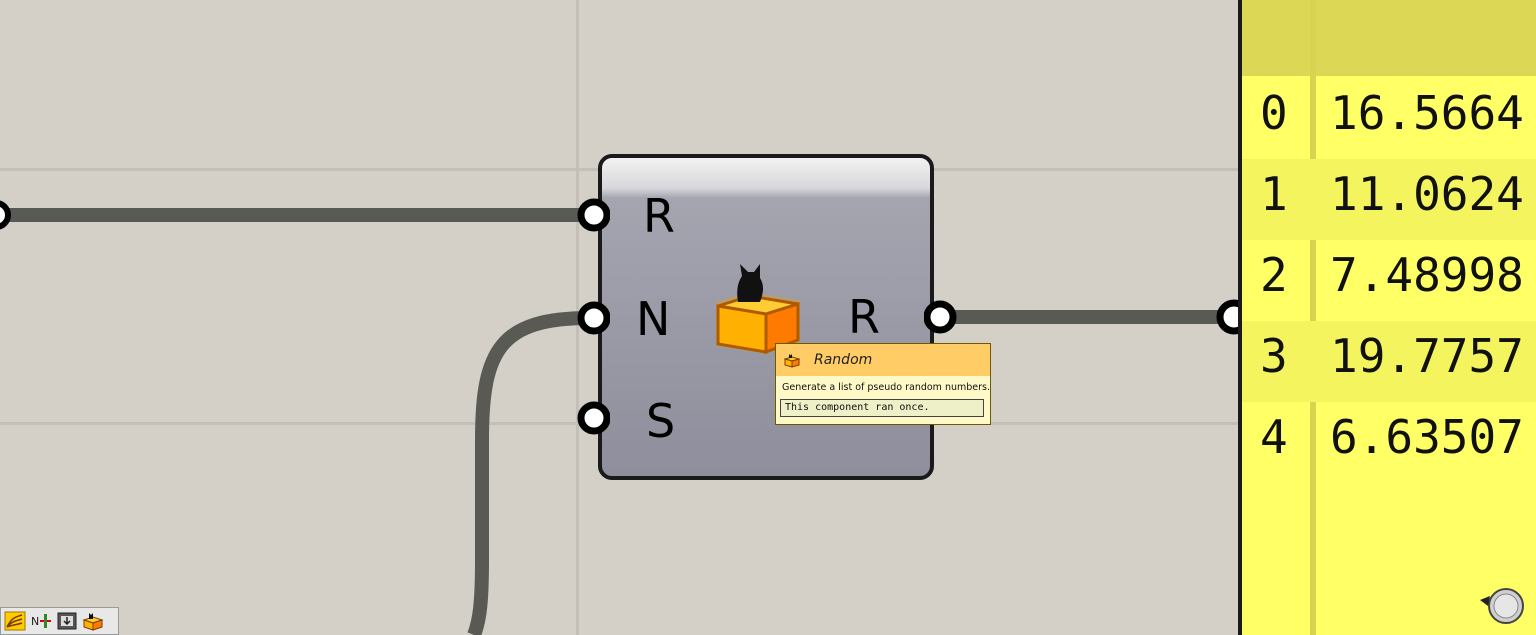  I want to click on row-value: 7.48998, so click(1427, 275).